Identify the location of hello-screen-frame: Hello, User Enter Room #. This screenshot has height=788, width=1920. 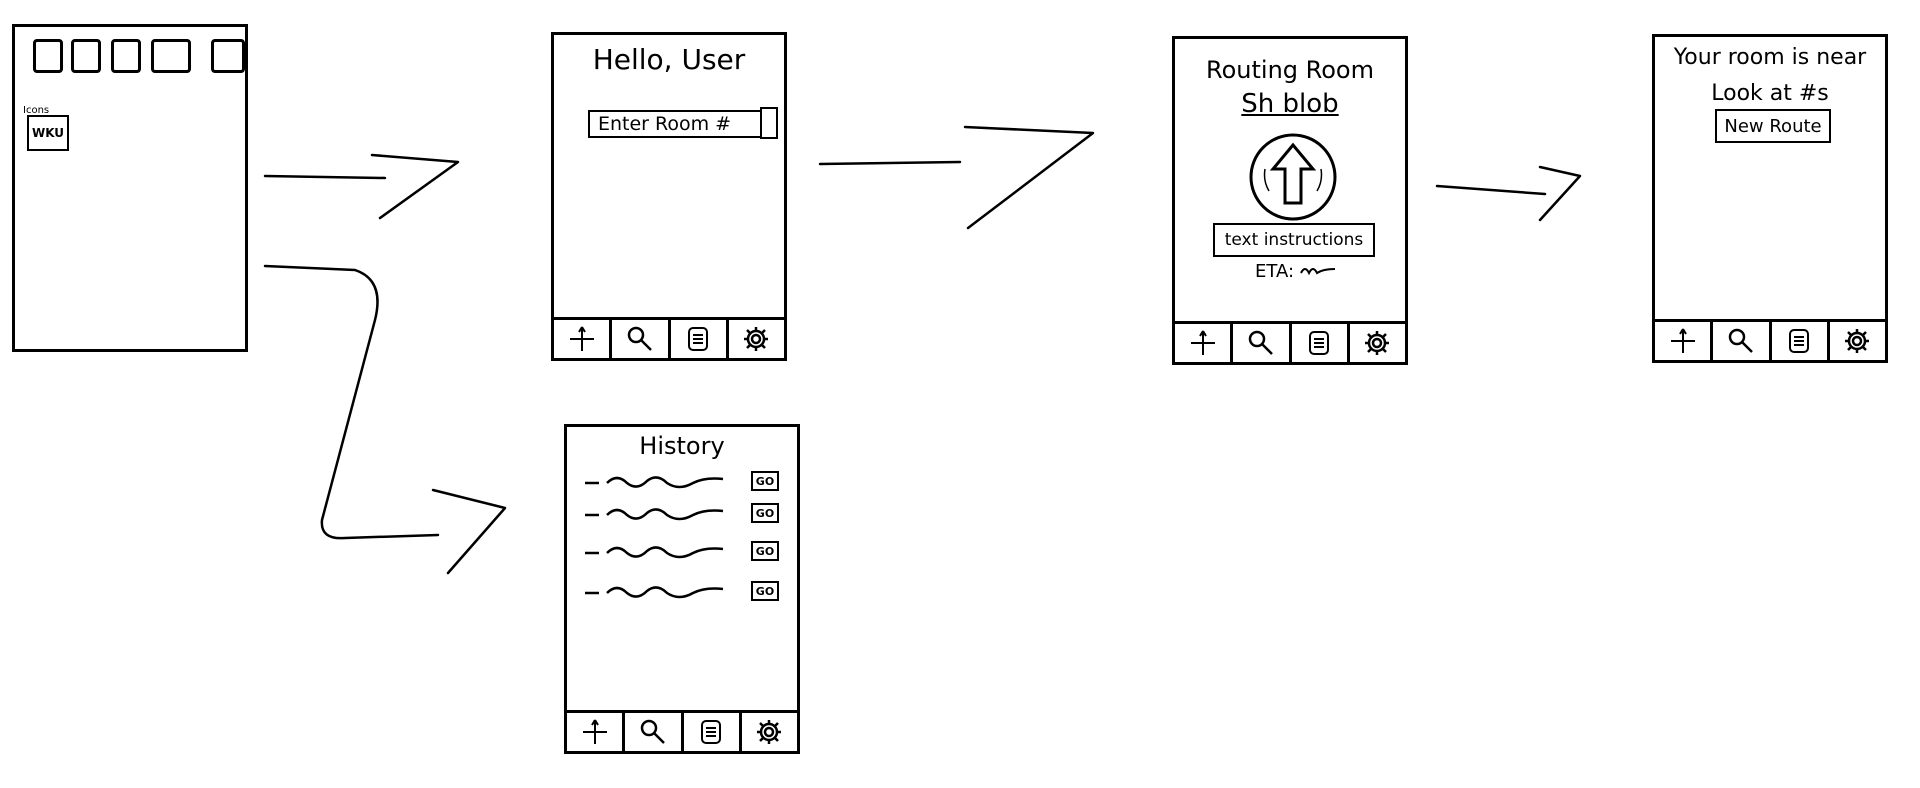
(669, 196).